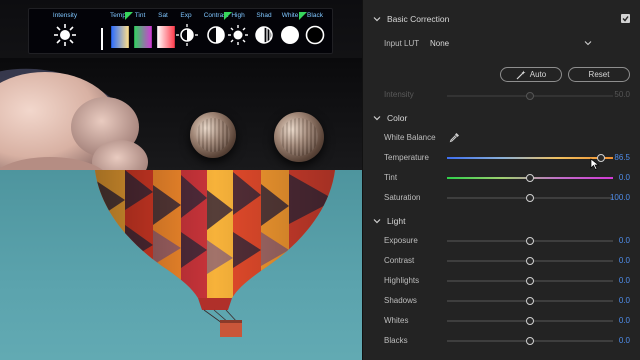  I want to click on tint-slider, so click(530, 178).